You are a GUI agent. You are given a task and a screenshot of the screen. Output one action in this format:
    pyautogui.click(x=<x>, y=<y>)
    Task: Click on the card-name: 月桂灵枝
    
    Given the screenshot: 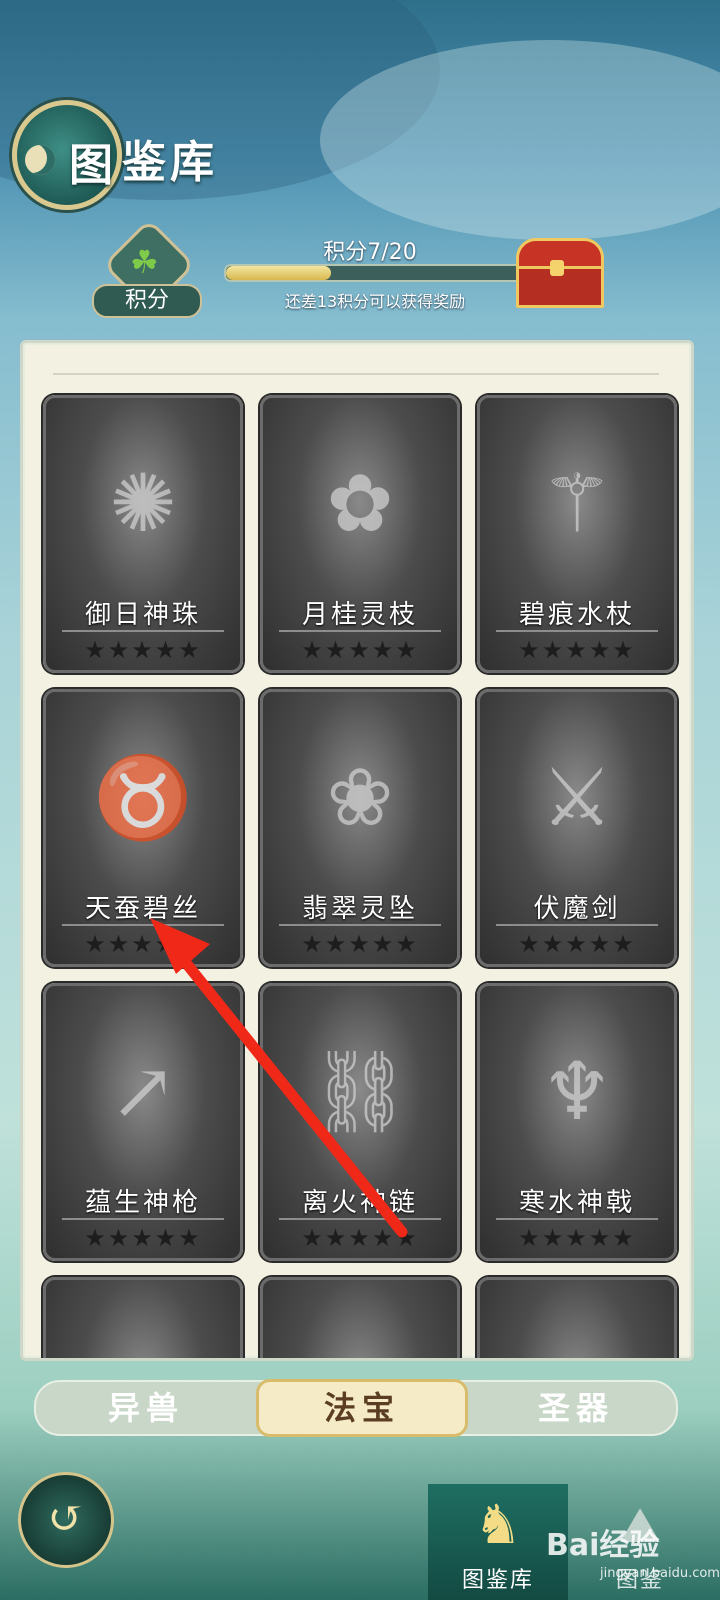 What is the action you would take?
    pyautogui.click(x=359, y=615)
    